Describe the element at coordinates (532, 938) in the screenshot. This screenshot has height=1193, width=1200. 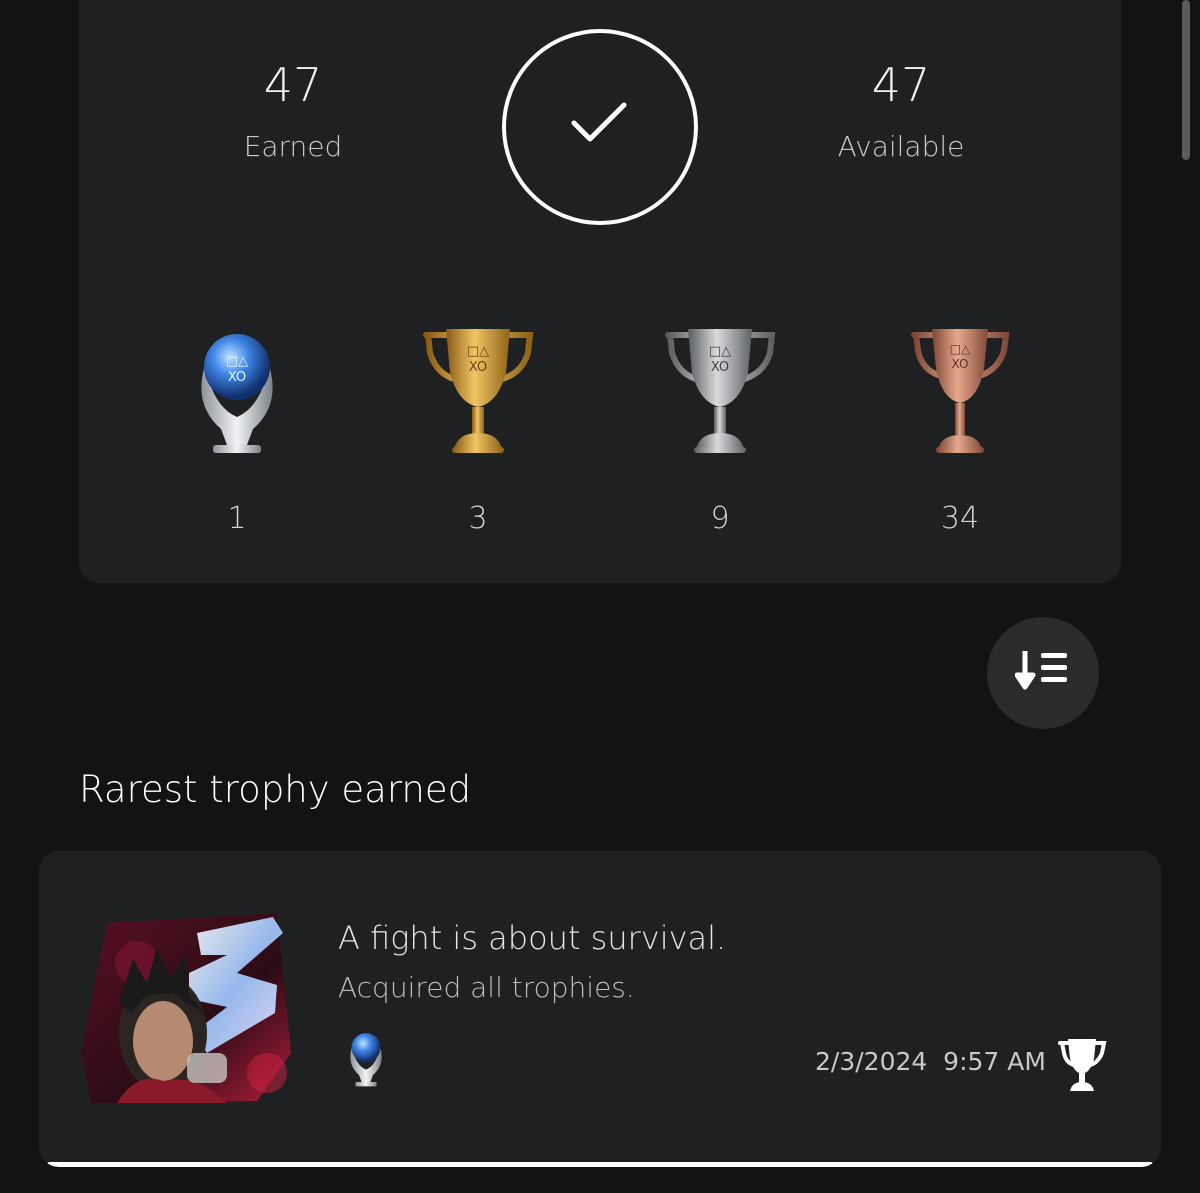
I see `trophy-name: A fight is about survival.` at that location.